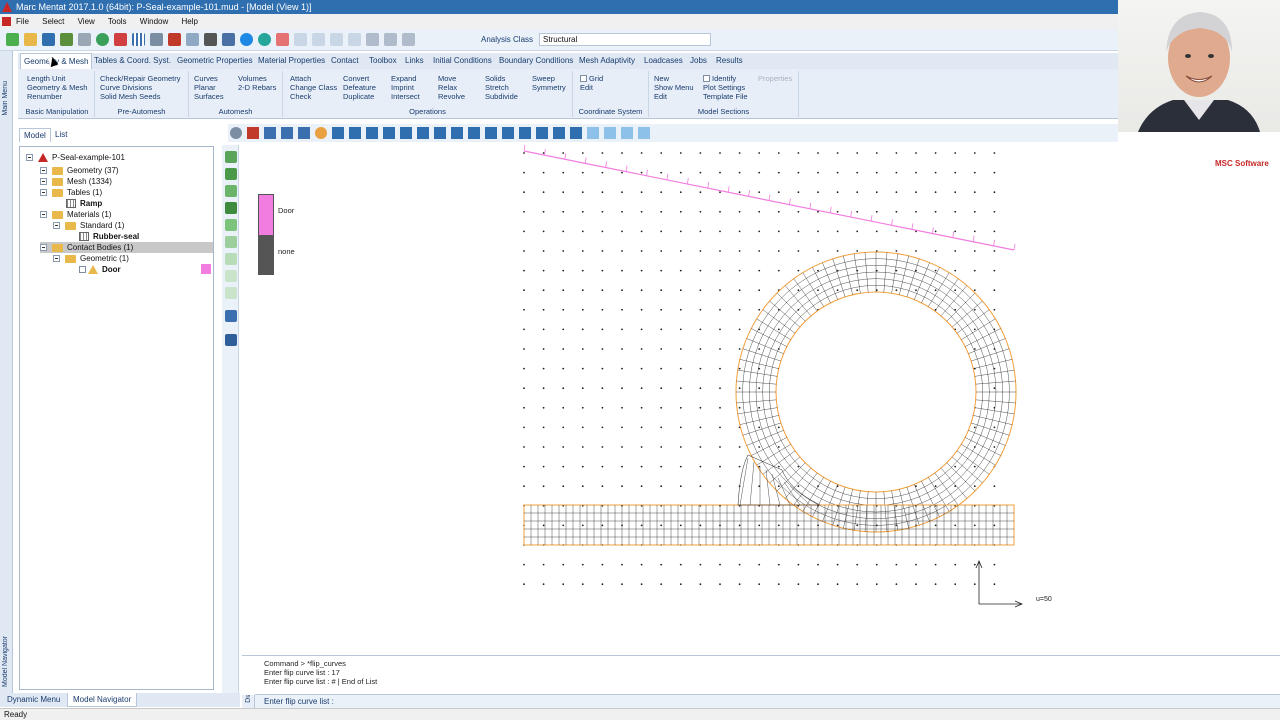 The width and height of the screenshot is (1280, 720). Describe the element at coordinates (126, 247) in the screenshot. I see `tree-contact-bodies: Contact Bodies (1)` at that location.